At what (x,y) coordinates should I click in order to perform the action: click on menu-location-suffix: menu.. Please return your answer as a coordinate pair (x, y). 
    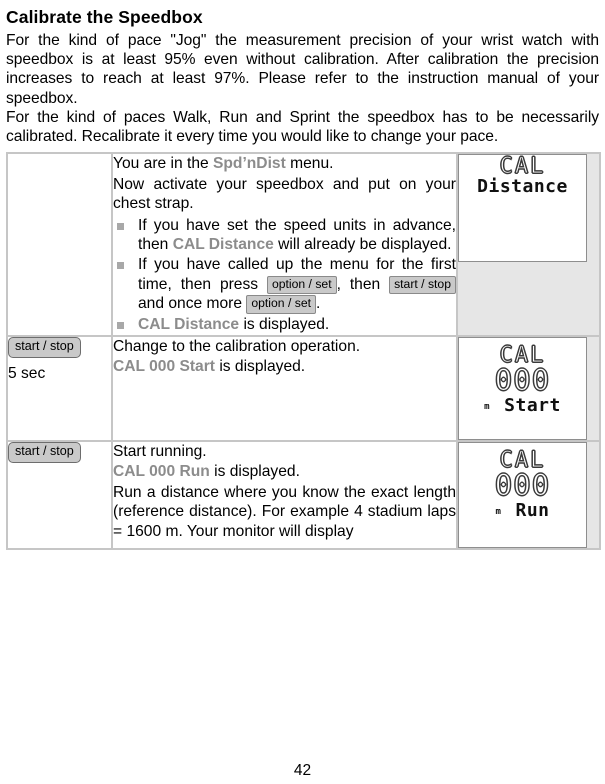
    Looking at the image, I should click on (309, 164).